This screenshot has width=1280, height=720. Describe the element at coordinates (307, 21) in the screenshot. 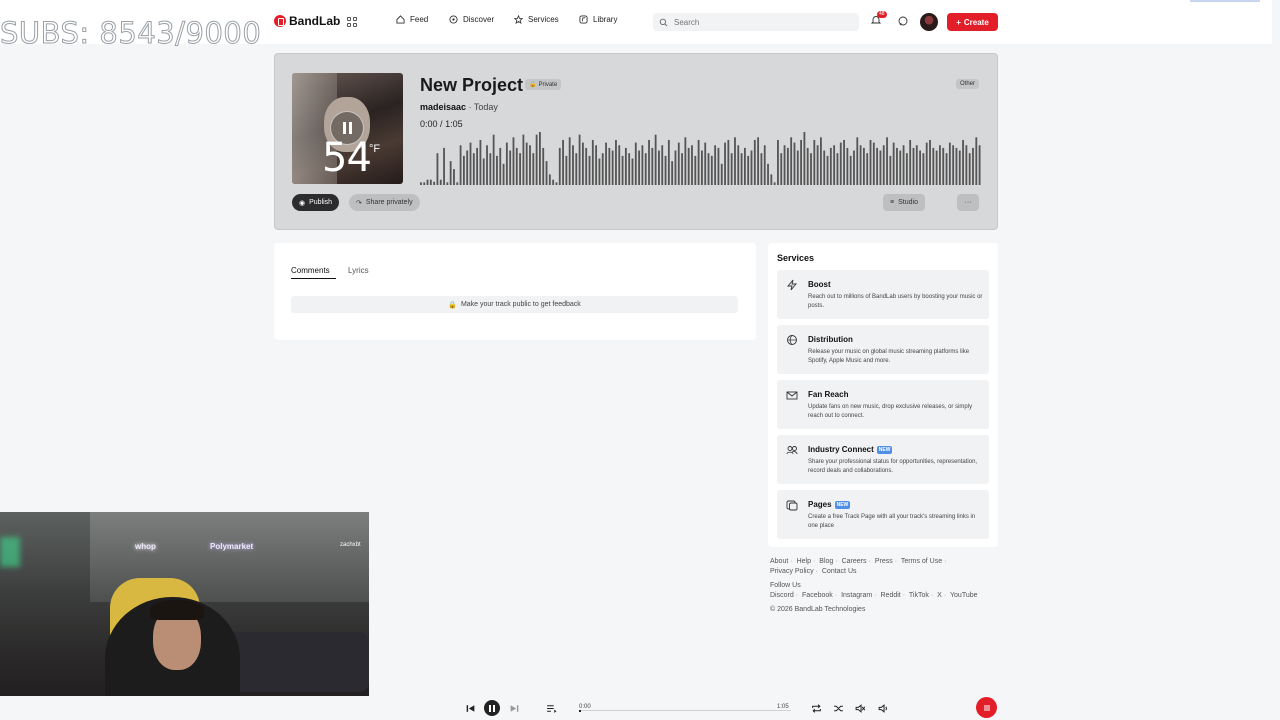

I see `bandlab-logo: BandLab` at that location.